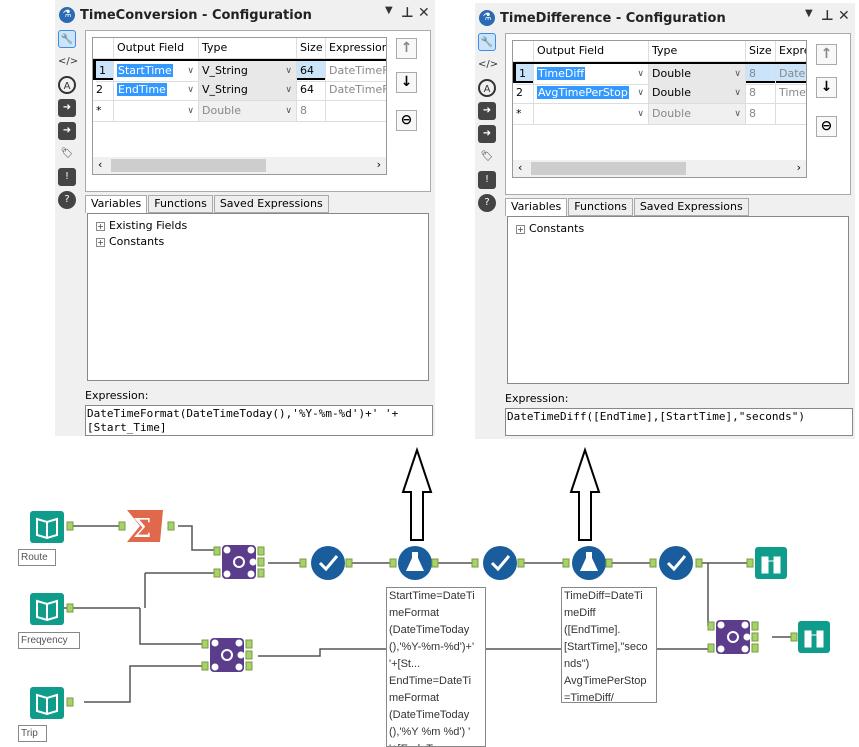  I want to click on input-label-trip: Trip, so click(32, 733).